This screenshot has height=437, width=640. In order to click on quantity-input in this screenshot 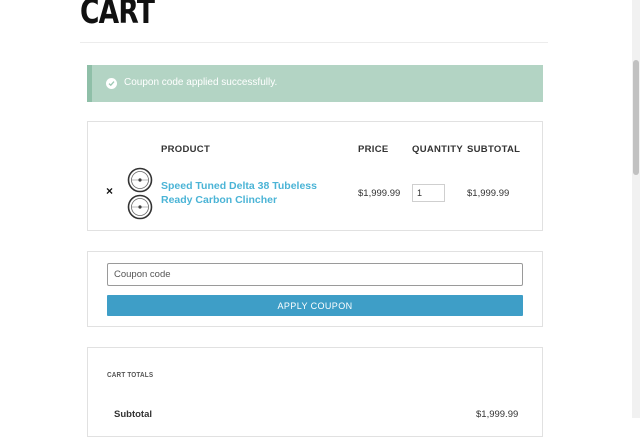, I will do `click(428, 193)`.